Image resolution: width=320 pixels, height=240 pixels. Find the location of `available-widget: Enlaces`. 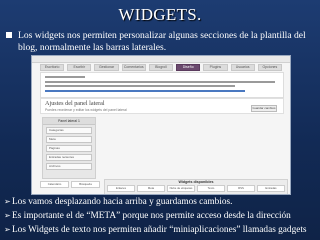

available-widget: Enlaces is located at coordinates (121, 188).